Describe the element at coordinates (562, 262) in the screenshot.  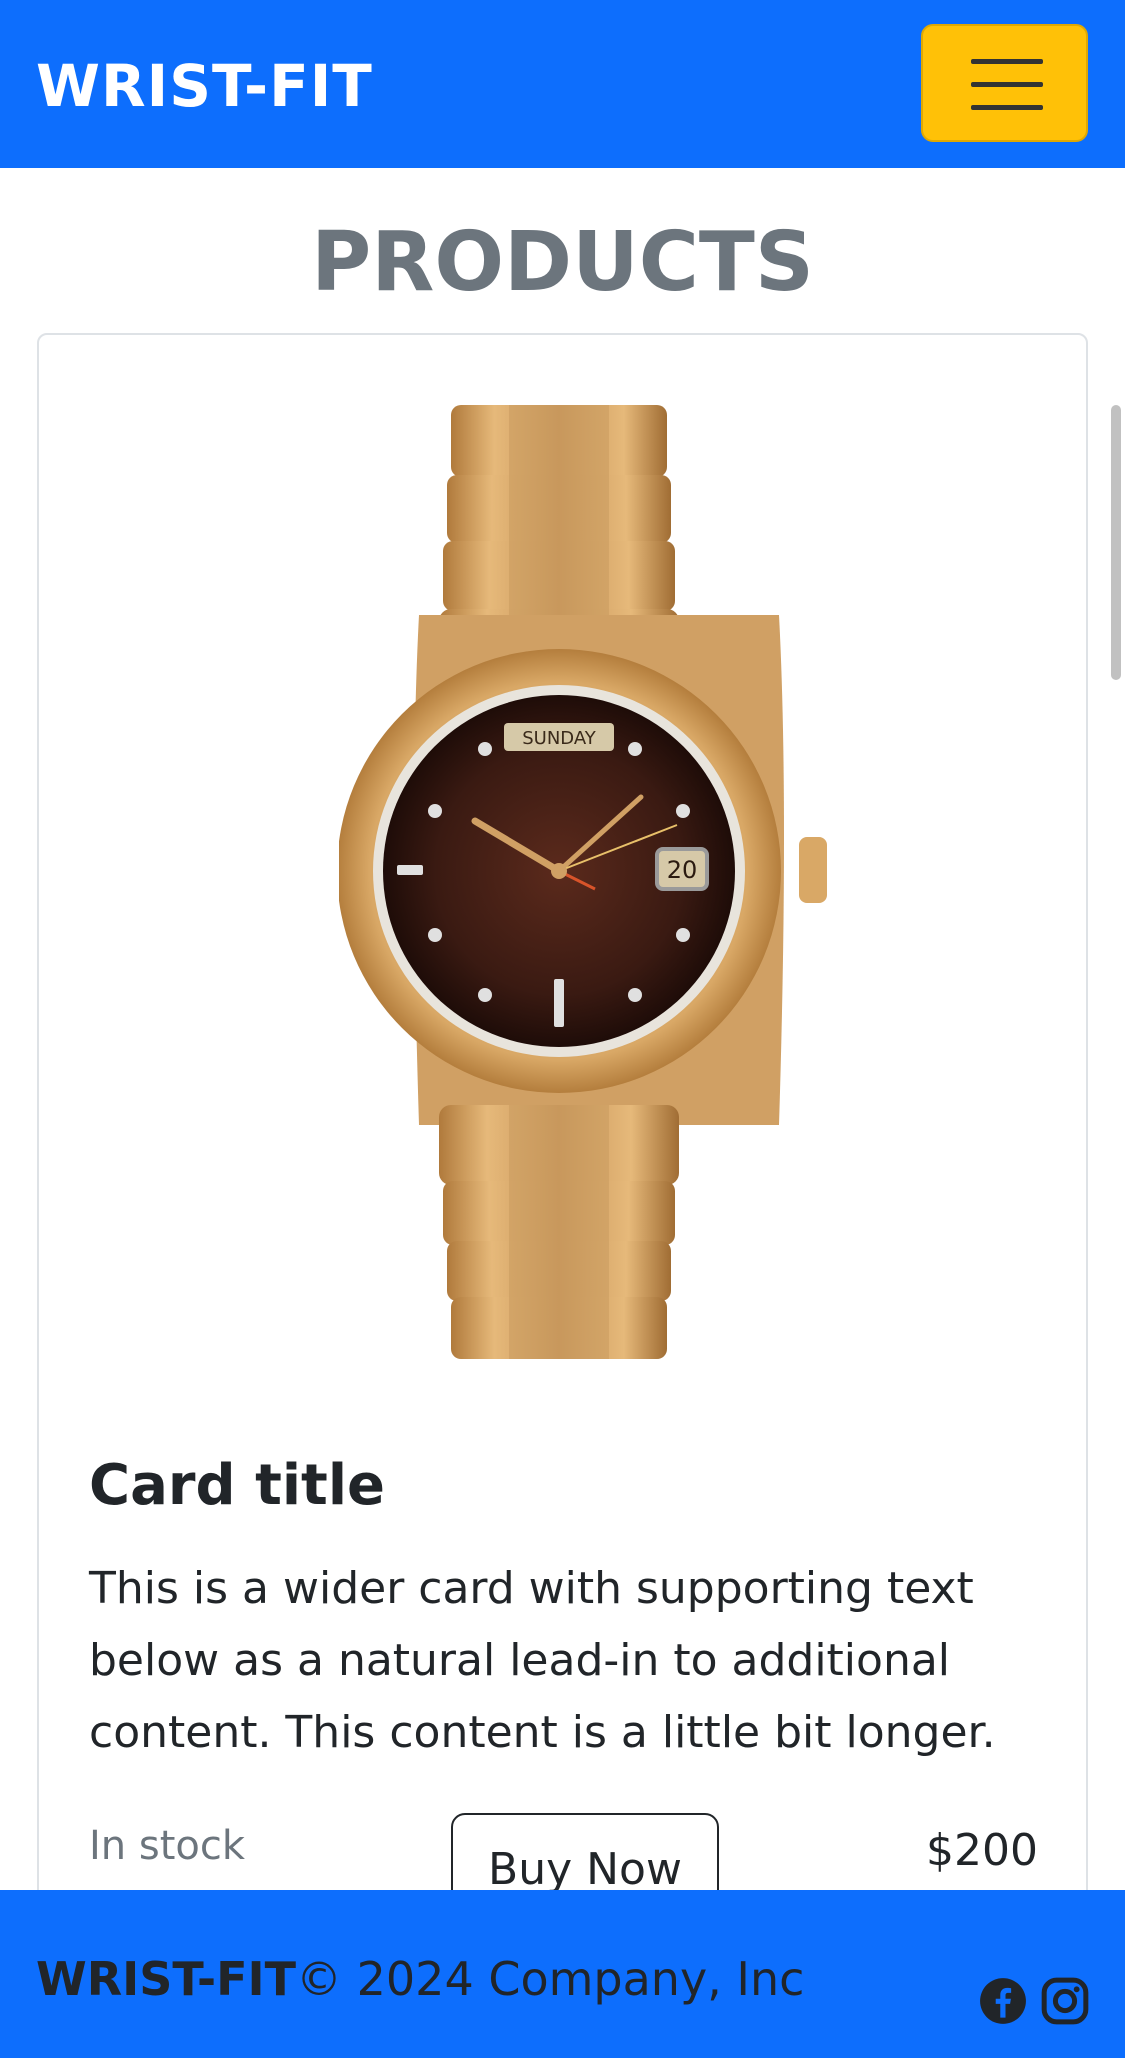
I see `page-title: PRODUCTS` at that location.